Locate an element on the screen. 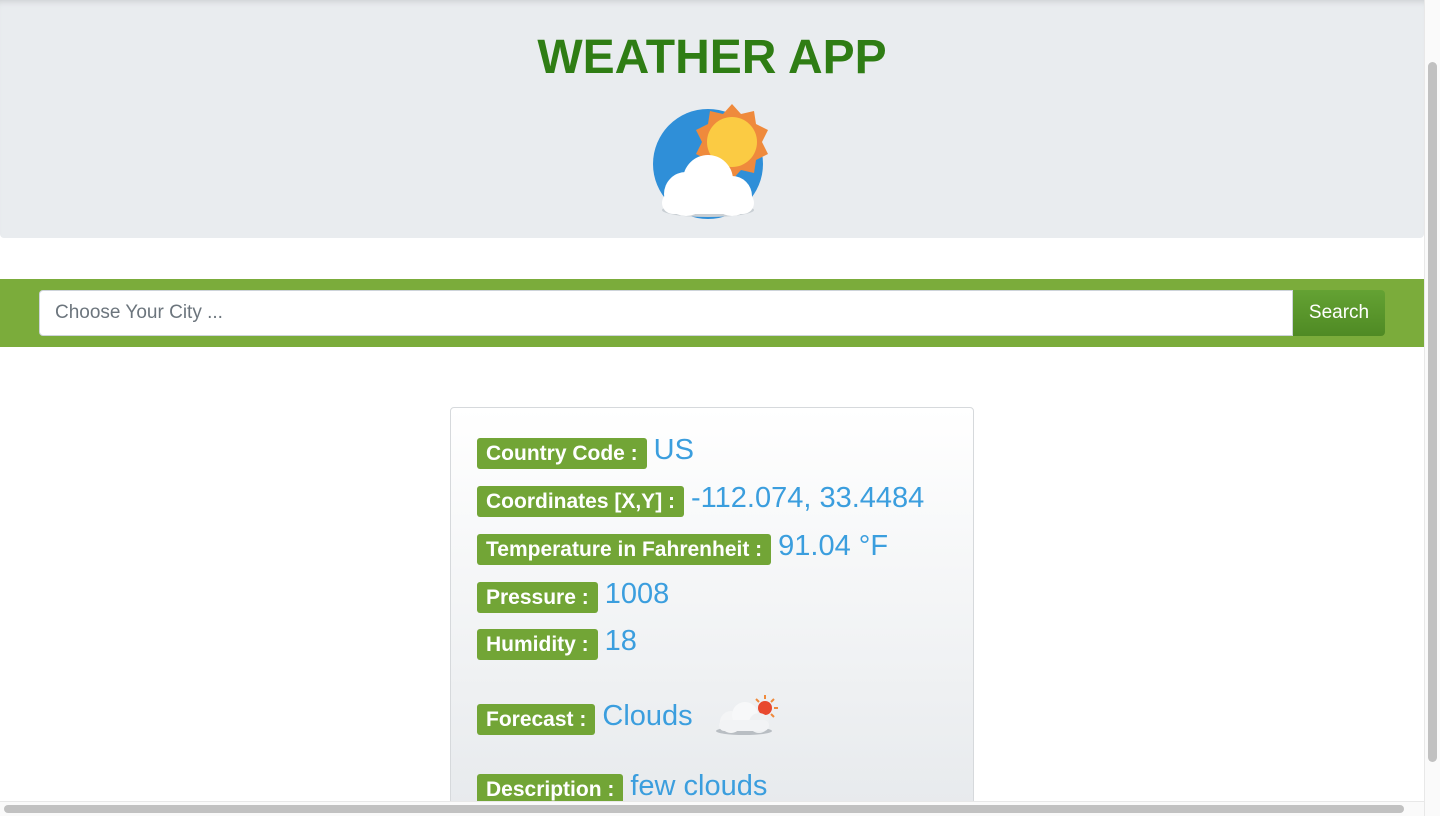  forecast-row: Forecast : Clouds is located at coordinates (630, 717).